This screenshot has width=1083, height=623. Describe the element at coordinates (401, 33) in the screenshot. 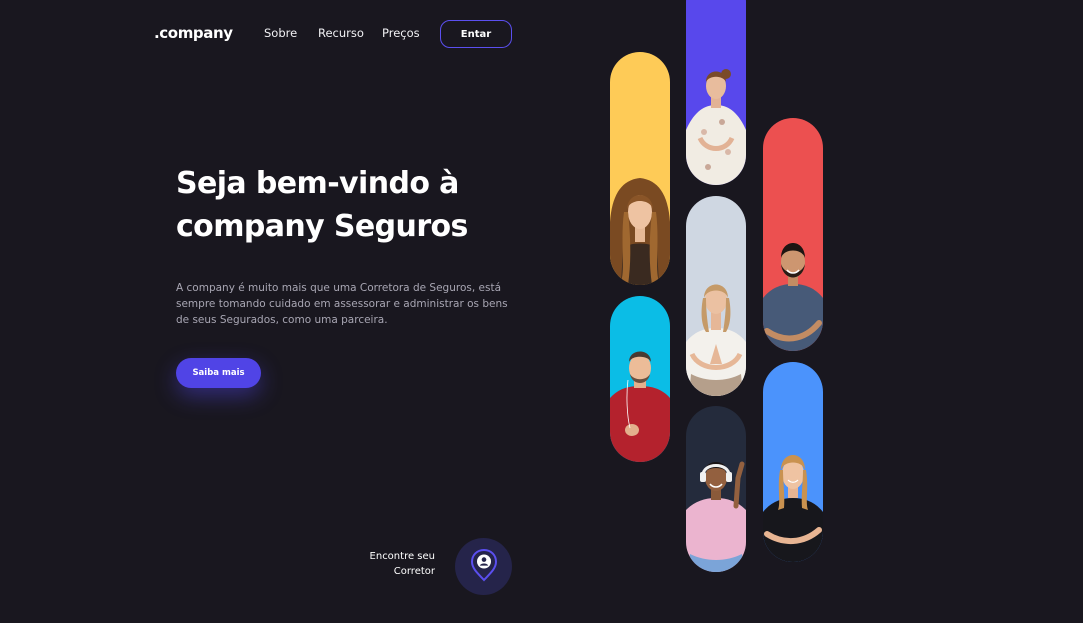

I see `nav-link-precos: Preços` at that location.